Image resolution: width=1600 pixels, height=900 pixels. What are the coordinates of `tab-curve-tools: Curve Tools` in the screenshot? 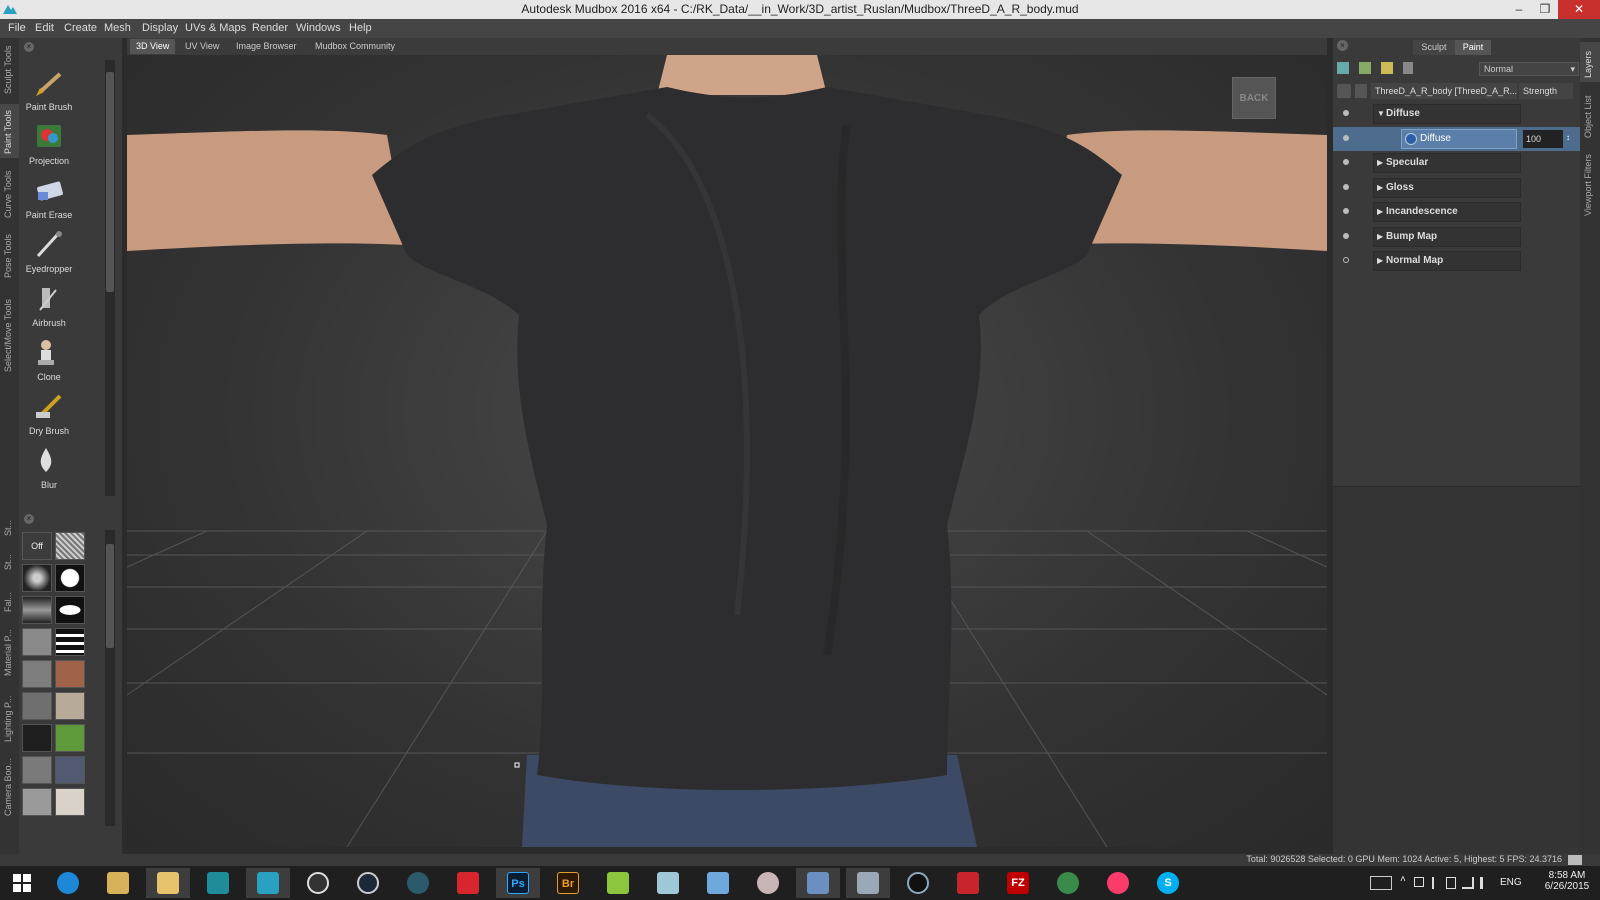 It's located at (9, 194).